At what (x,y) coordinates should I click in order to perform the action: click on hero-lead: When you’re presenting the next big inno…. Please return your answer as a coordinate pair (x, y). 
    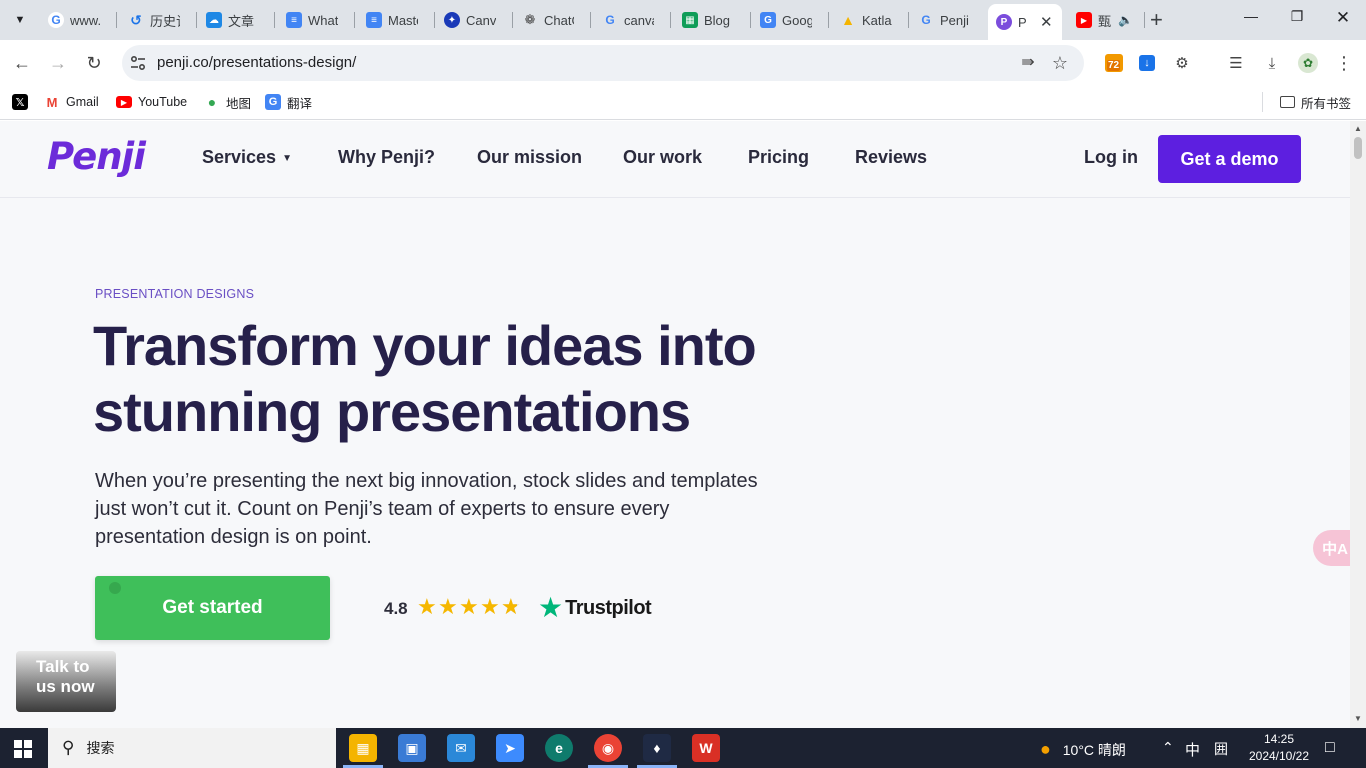
    Looking at the image, I should click on (426, 509).